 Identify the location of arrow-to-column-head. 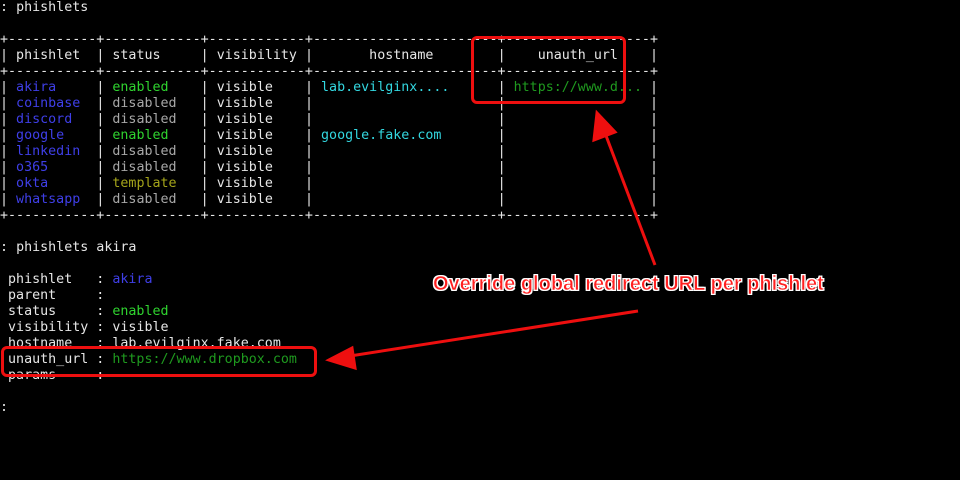
(605, 126).